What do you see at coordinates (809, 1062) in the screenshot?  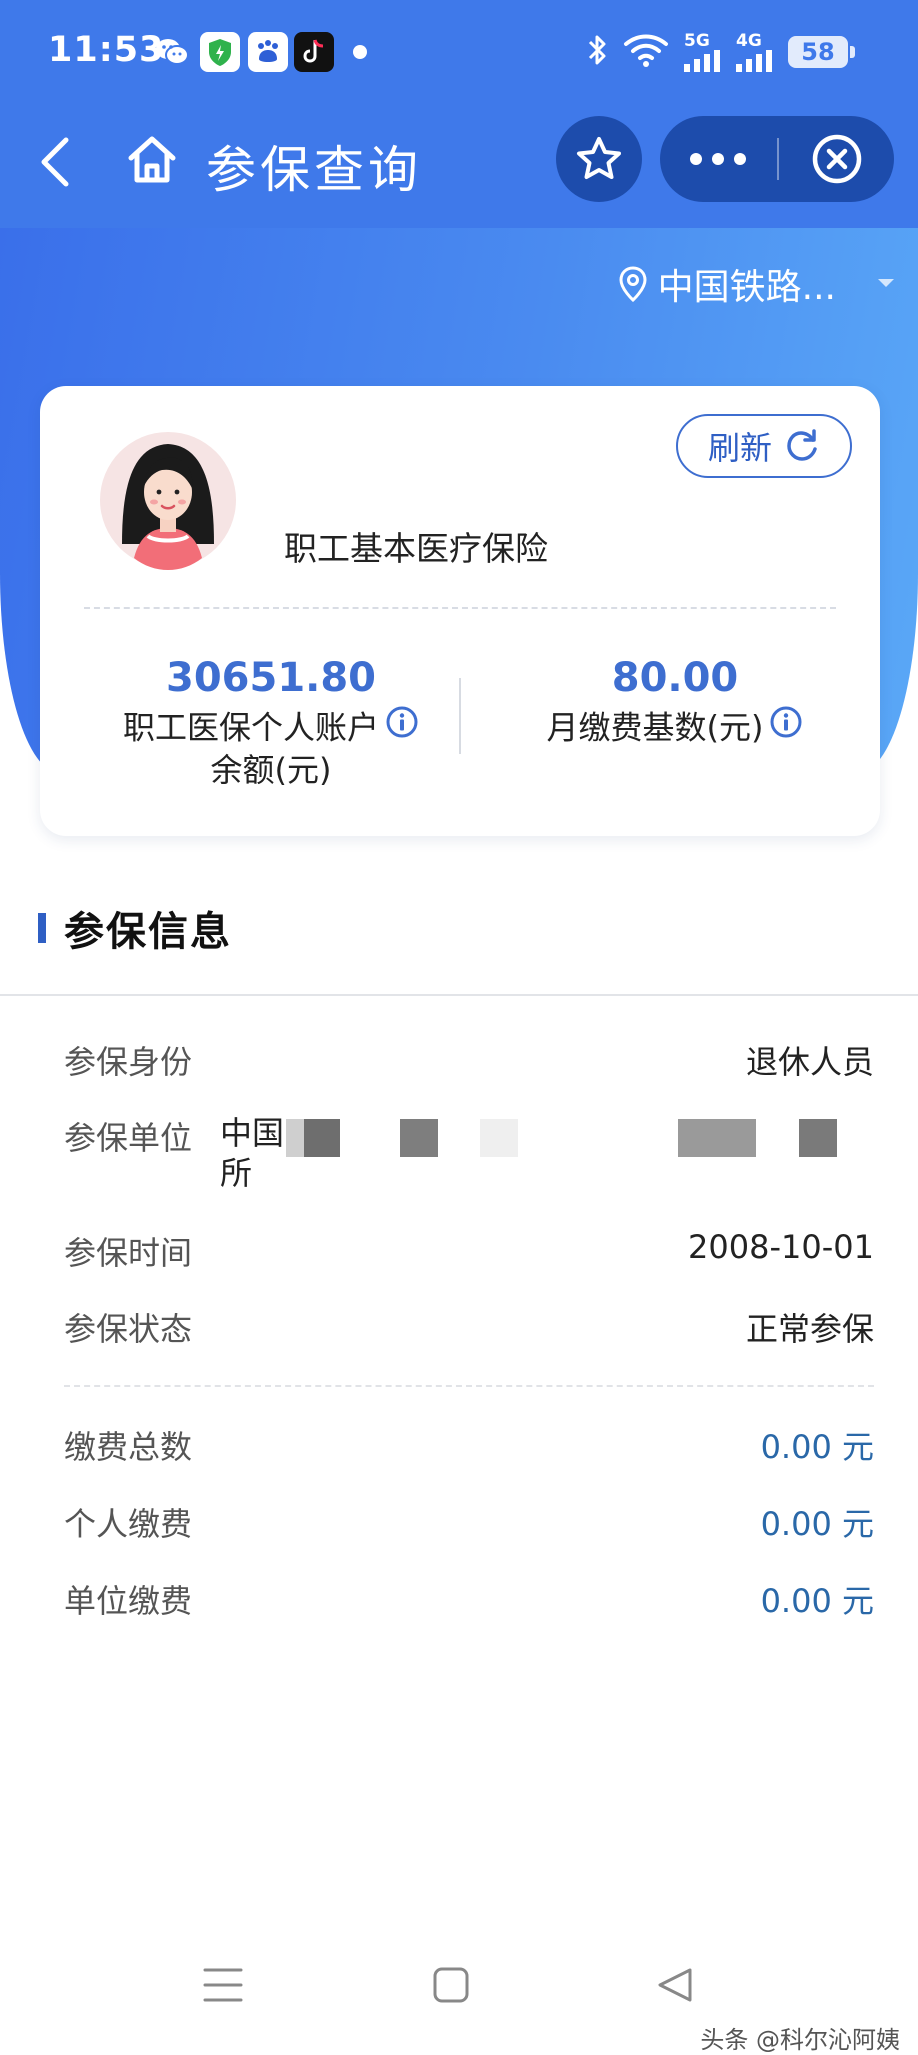 I see `identity-value: 退休人员` at bounding box center [809, 1062].